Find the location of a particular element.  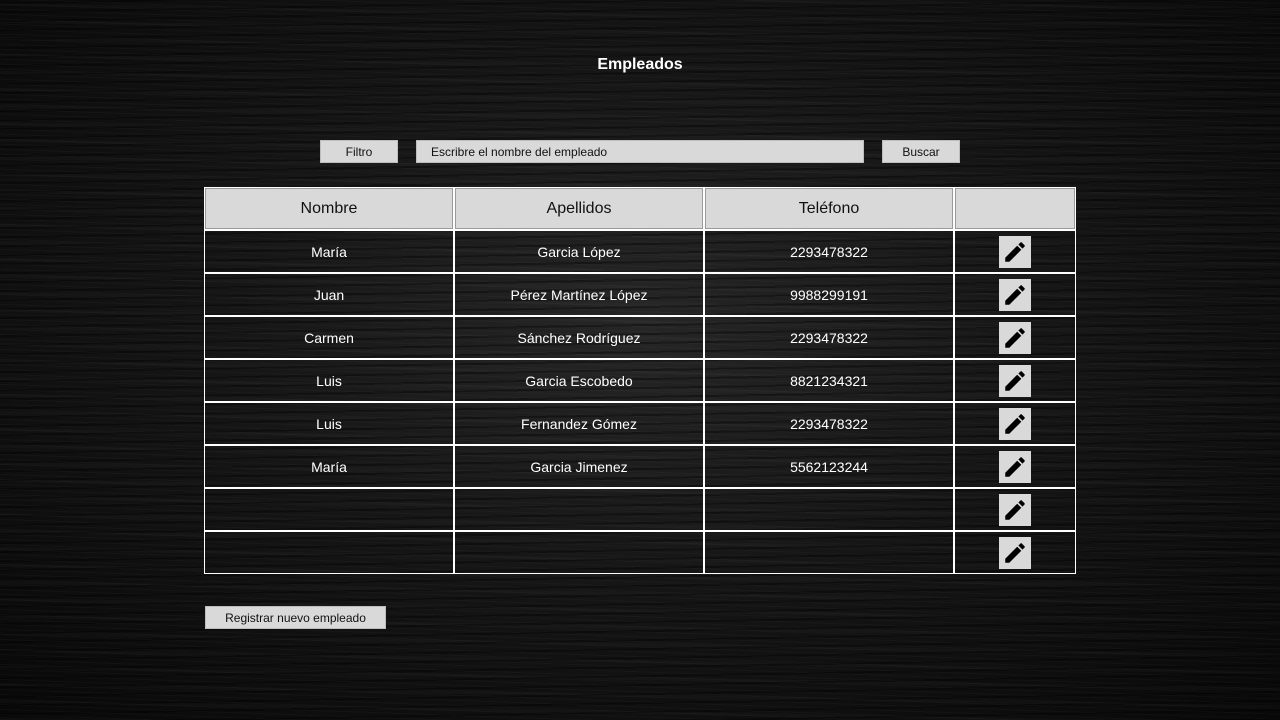

cell-apellidos: Garcia López is located at coordinates (579, 251).